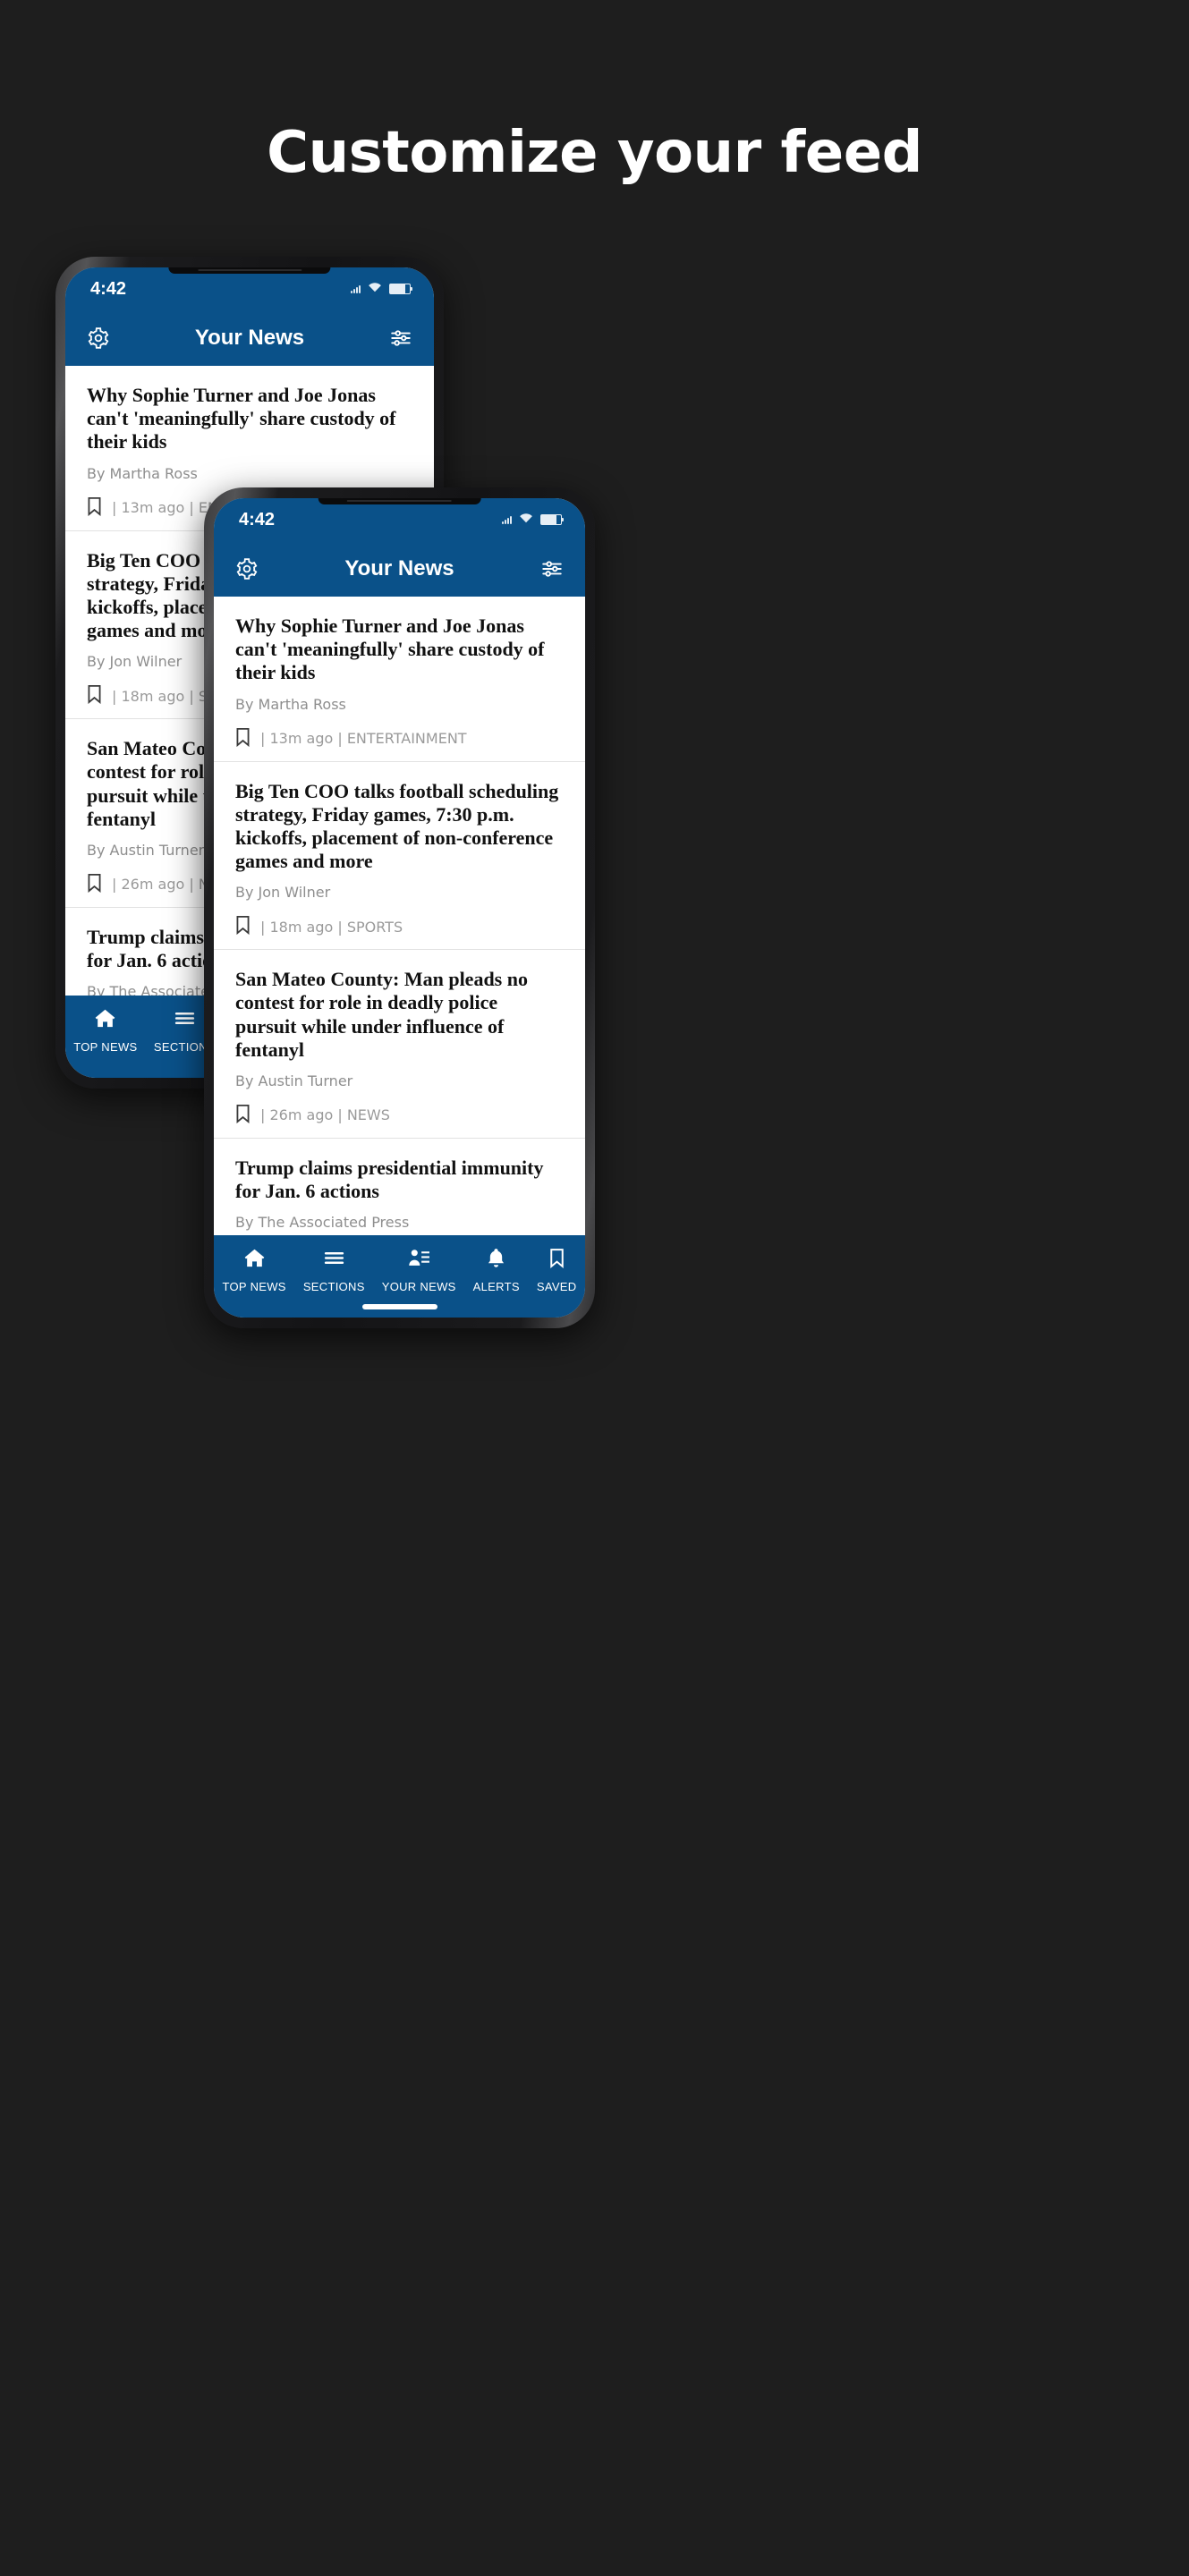 Image resolution: width=1189 pixels, height=2576 pixels. What do you see at coordinates (331, 927) in the screenshot?
I see `article-meta-text: | 18m ago | SPORTS` at bounding box center [331, 927].